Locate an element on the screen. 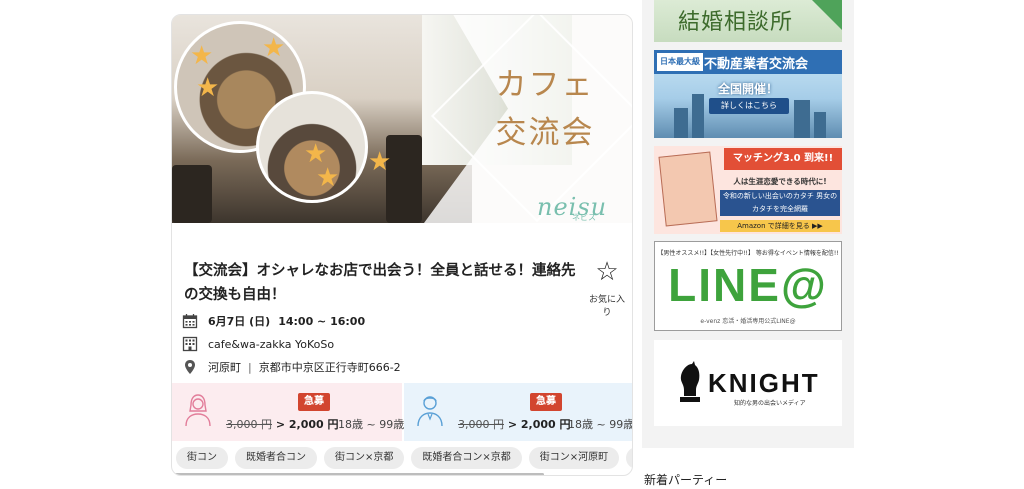  tag-chip: 街コン is located at coordinates (202, 458).